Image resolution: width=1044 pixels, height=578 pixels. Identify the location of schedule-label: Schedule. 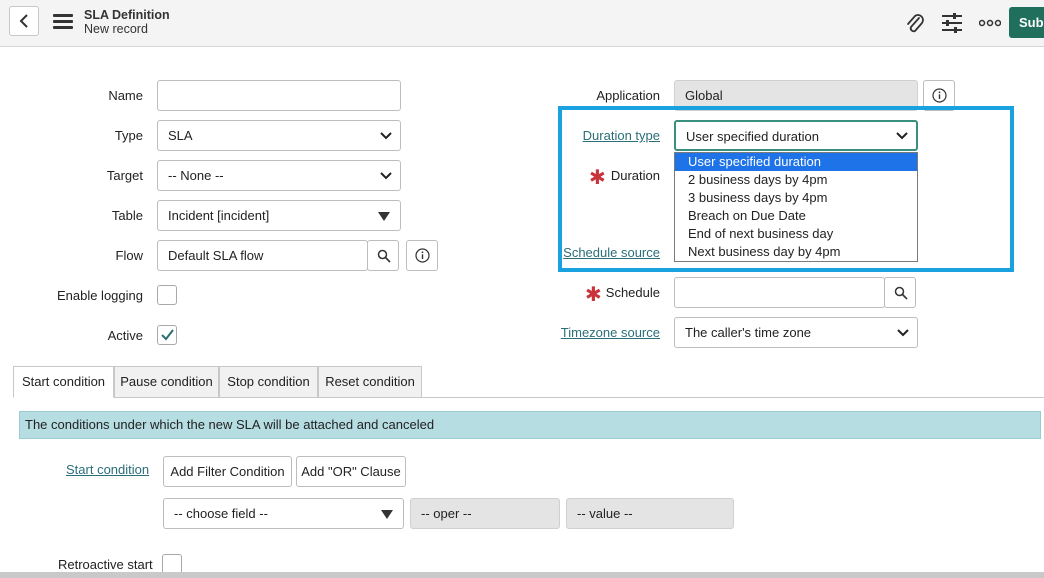
(632, 292).